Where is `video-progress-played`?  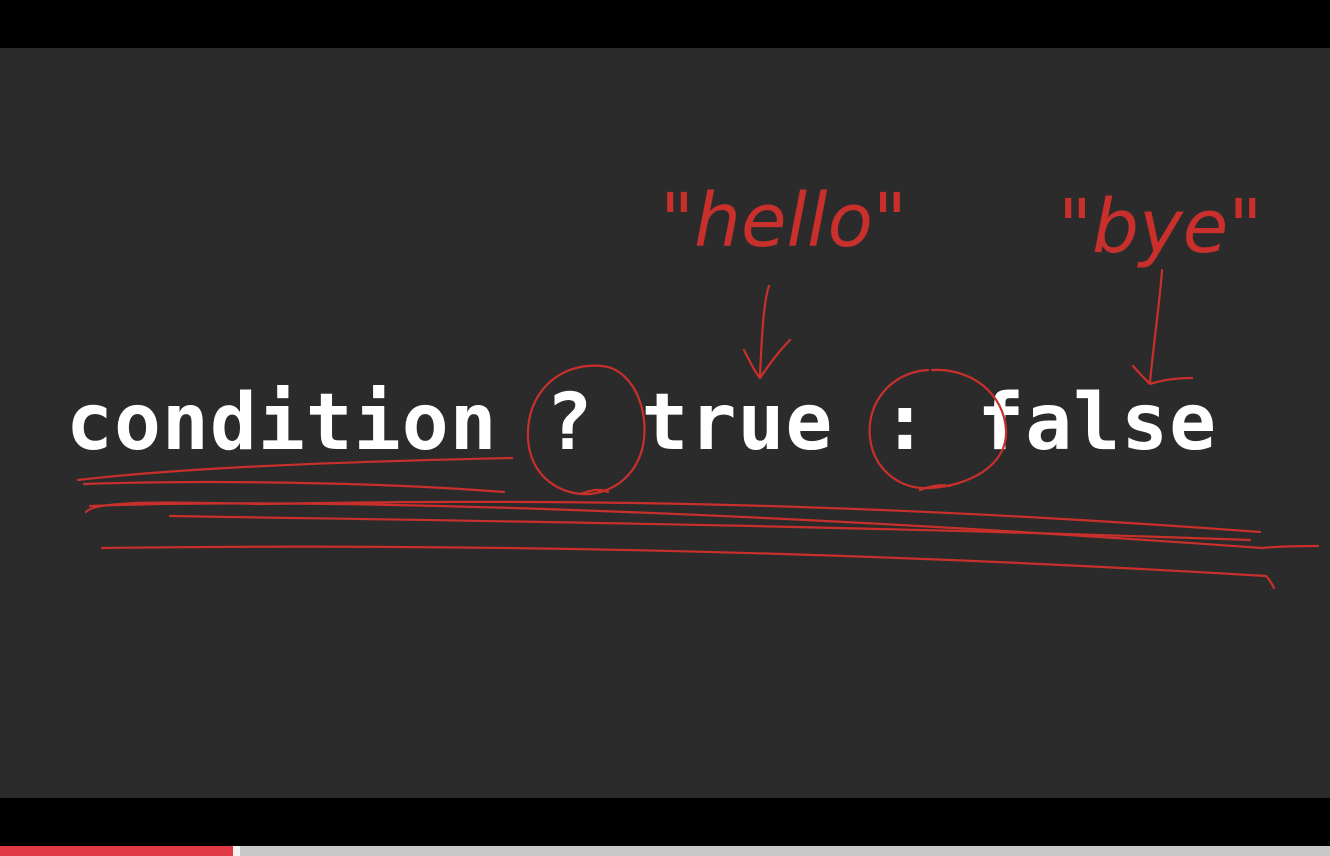
video-progress-played is located at coordinates (116, 851).